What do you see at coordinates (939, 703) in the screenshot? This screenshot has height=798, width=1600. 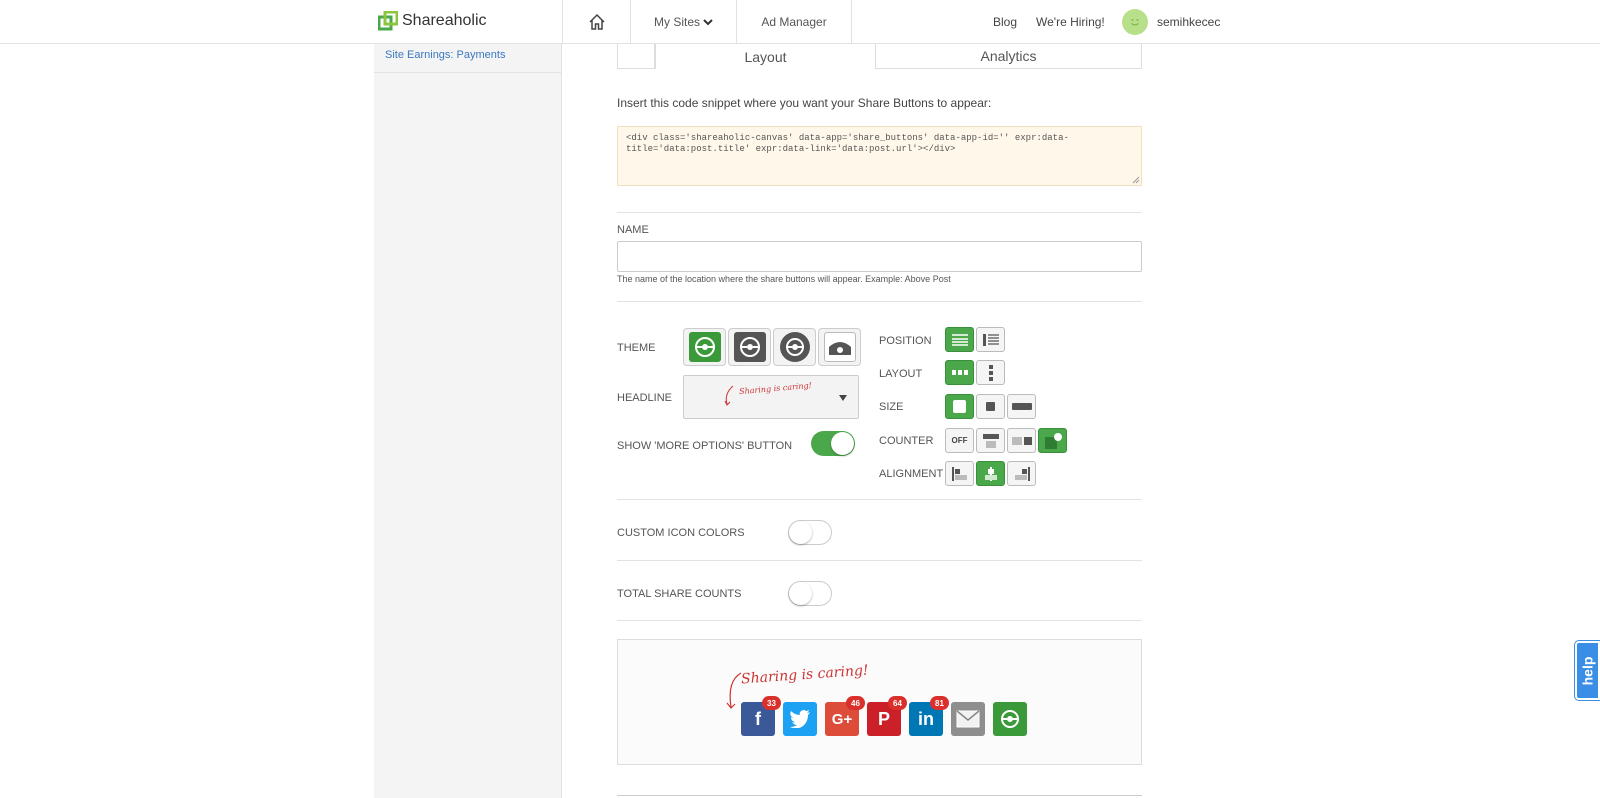 I see `linkedin-count-badge: 81` at bounding box center [939, 703].